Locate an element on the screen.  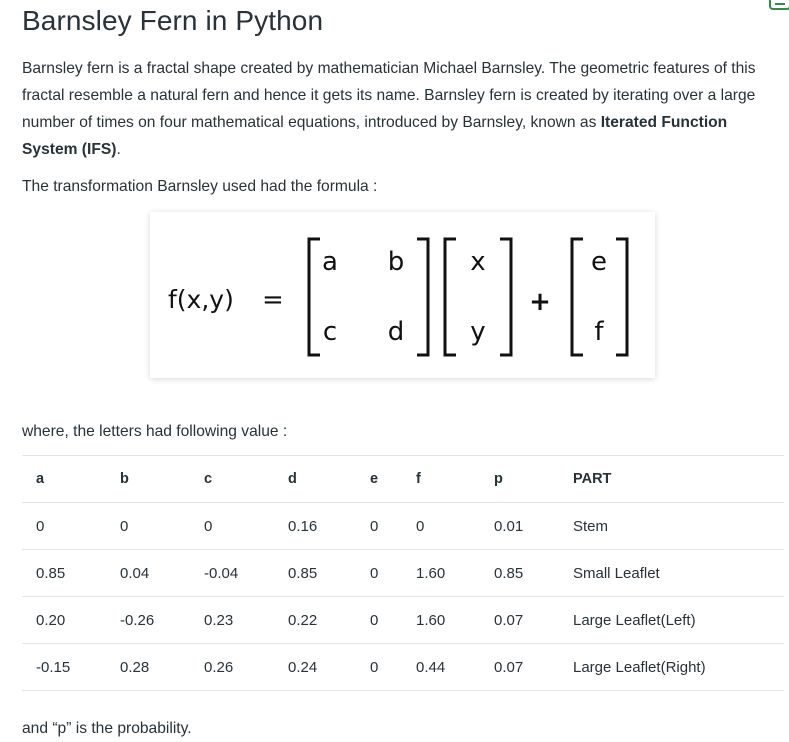
table-cell: 0.22 is located at coordinates (315, 620).